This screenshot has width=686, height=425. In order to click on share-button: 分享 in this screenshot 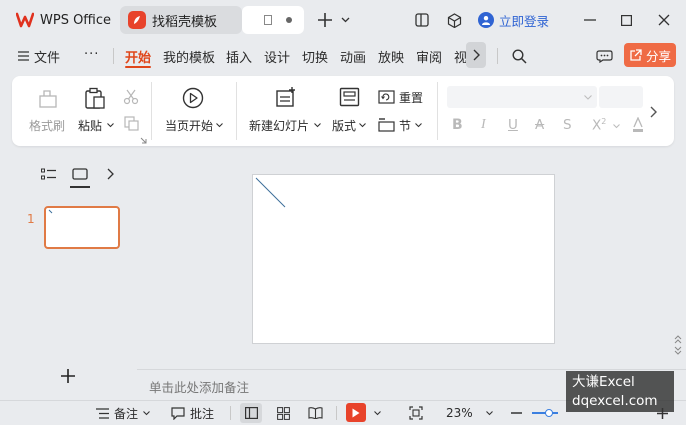, I will do `click(650, 55)`.